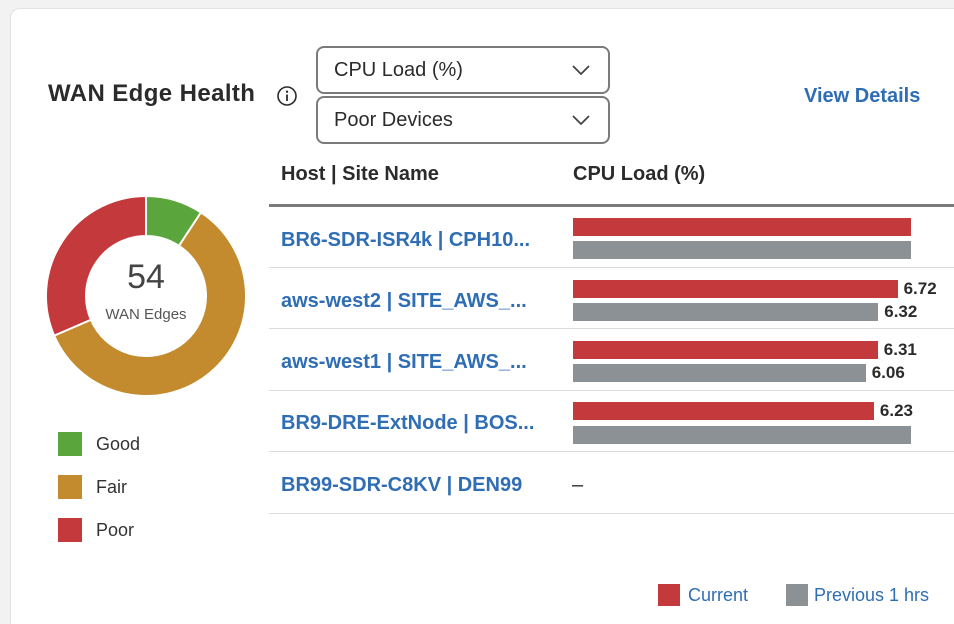  Describe the element at coordinates (118, 444) in the screenshot. I see `legend-good-label: Good` at that location.